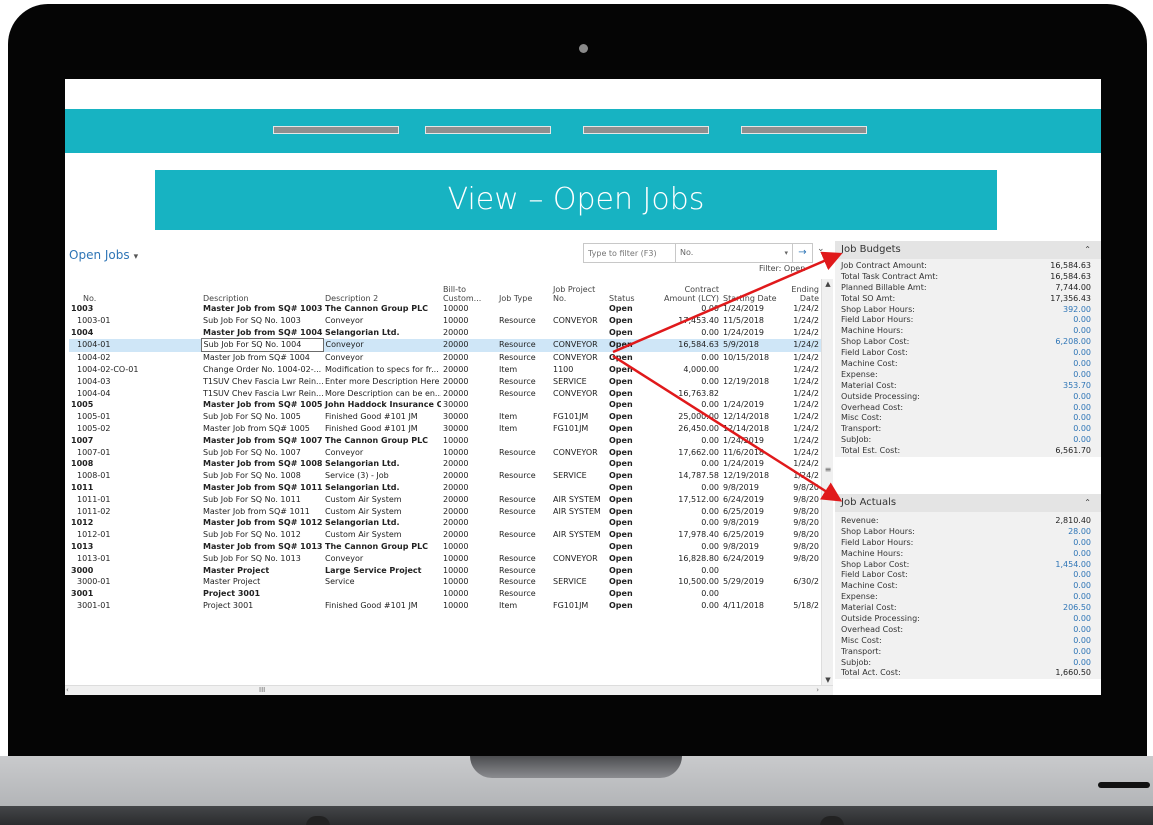  What do you see at coordinates (135, 453) in the screenshot?
I see `cell-no: 1007-01` at bounding box center [135, 453].